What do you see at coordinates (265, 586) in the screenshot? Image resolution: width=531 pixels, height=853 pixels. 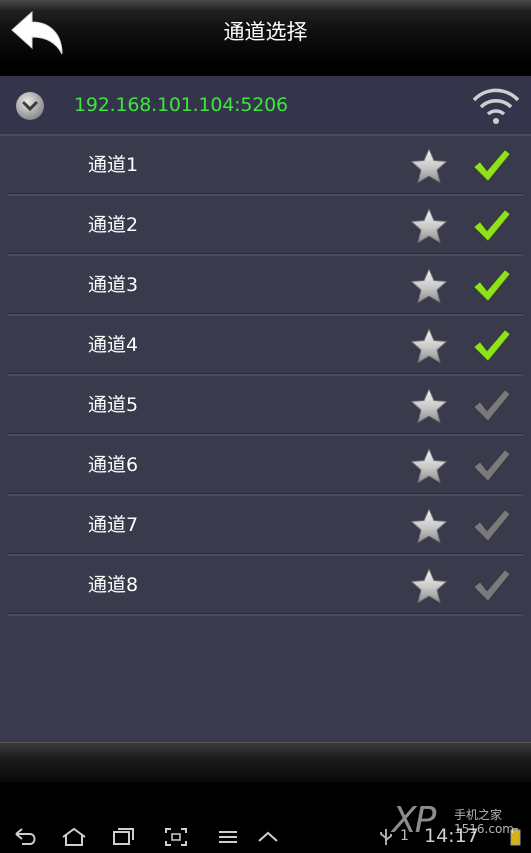 I see `channel-row-8: 通道8` at bounding box center [265, 586].